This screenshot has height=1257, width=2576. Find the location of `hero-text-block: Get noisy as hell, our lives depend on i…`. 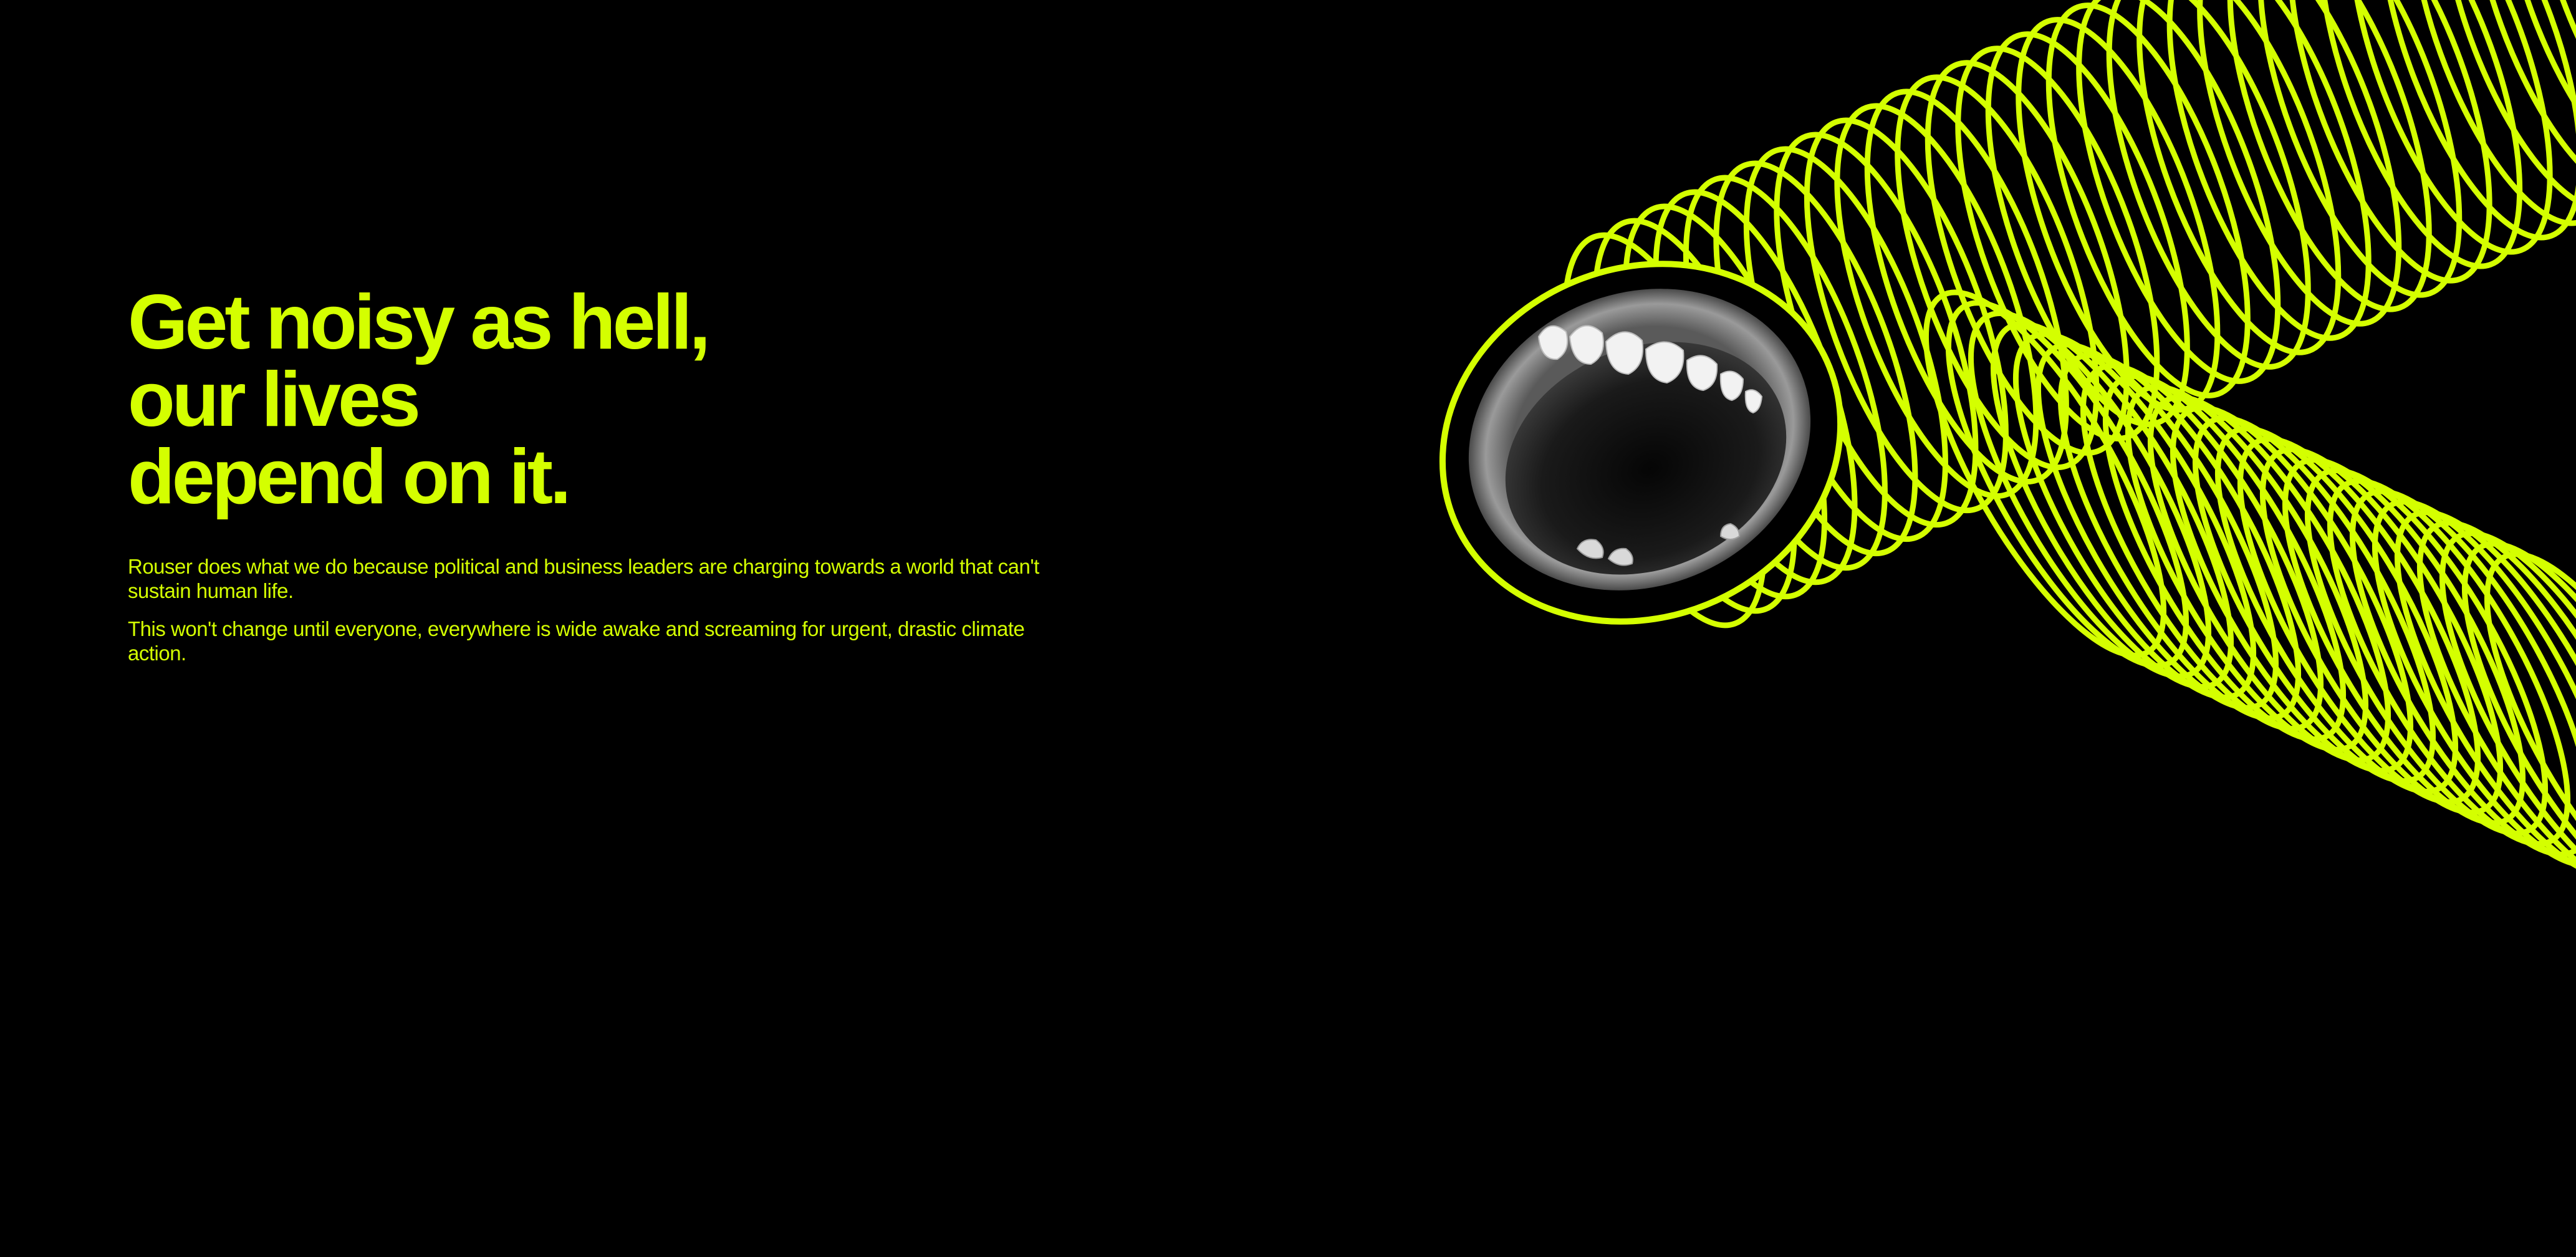

hero-text-block: Get noisy as hell, our lives depend on i… is located at coordinates (595, 481).